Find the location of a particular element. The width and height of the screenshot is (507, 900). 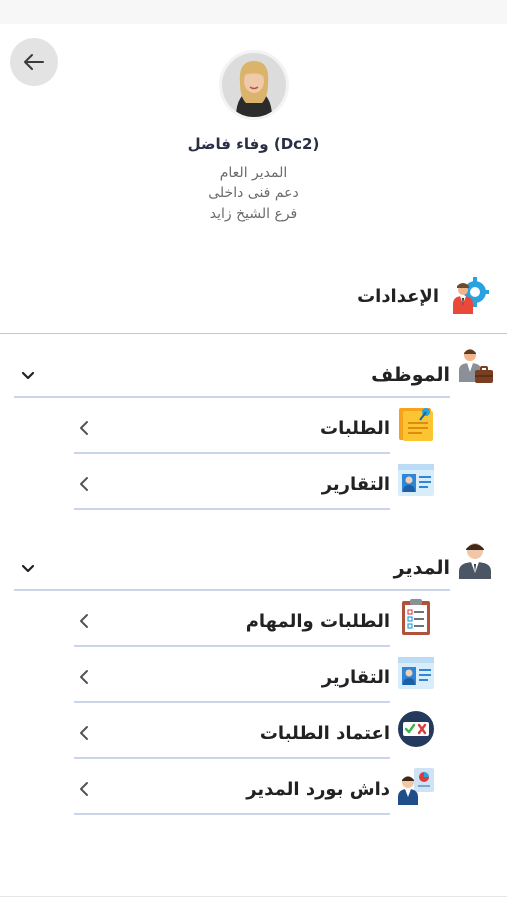

menu-item-manager-requests-tasks: الطلبات والمهام is located at coordinates (232, 621).